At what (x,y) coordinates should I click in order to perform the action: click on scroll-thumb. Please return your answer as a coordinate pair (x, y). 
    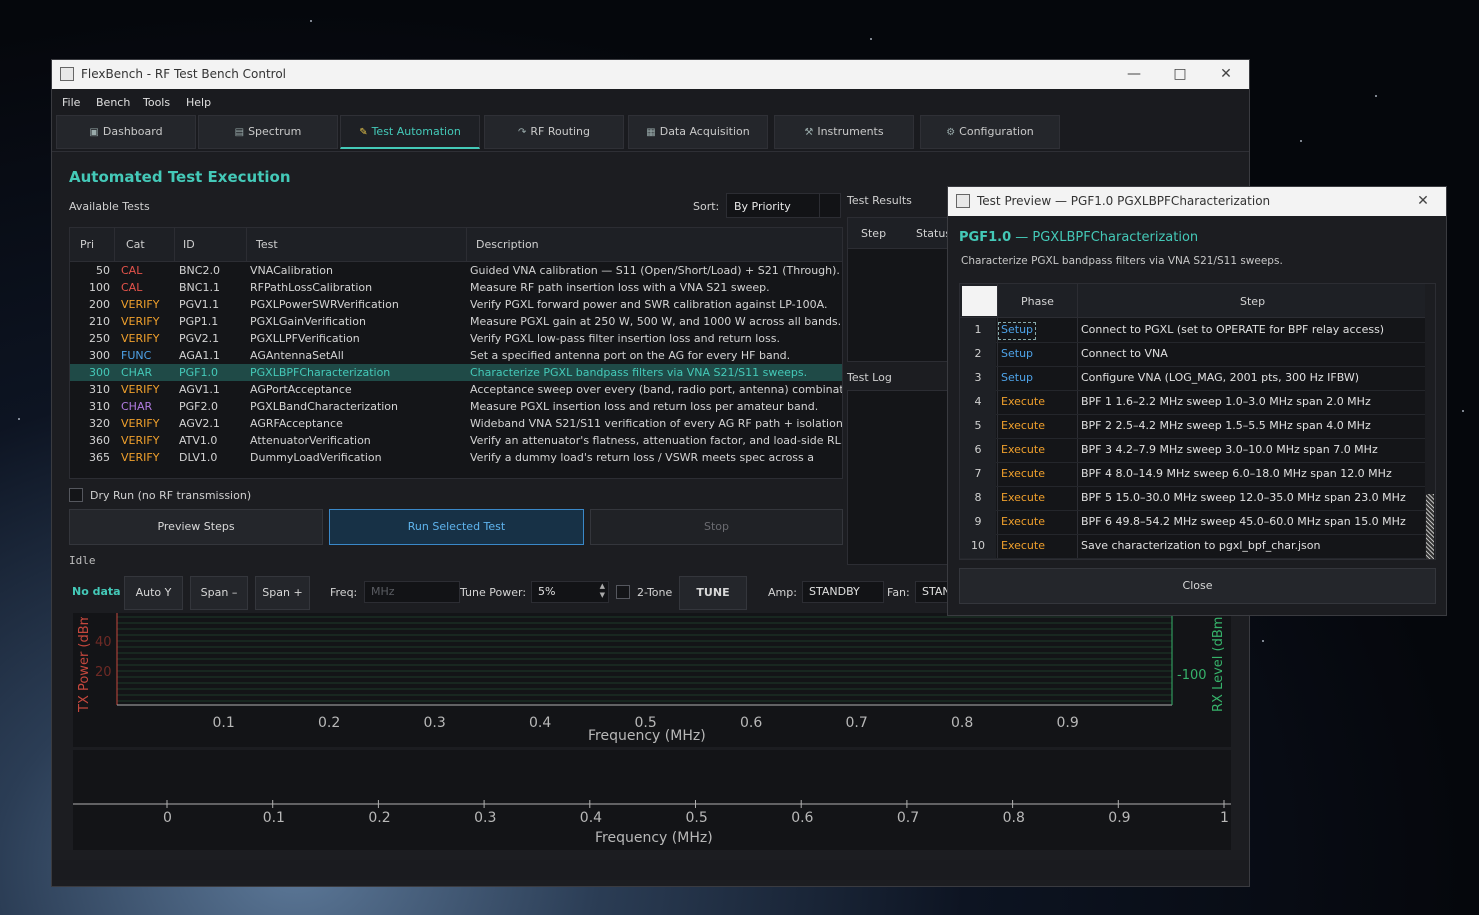
    Looking at the image, I should click on (1430, 526).